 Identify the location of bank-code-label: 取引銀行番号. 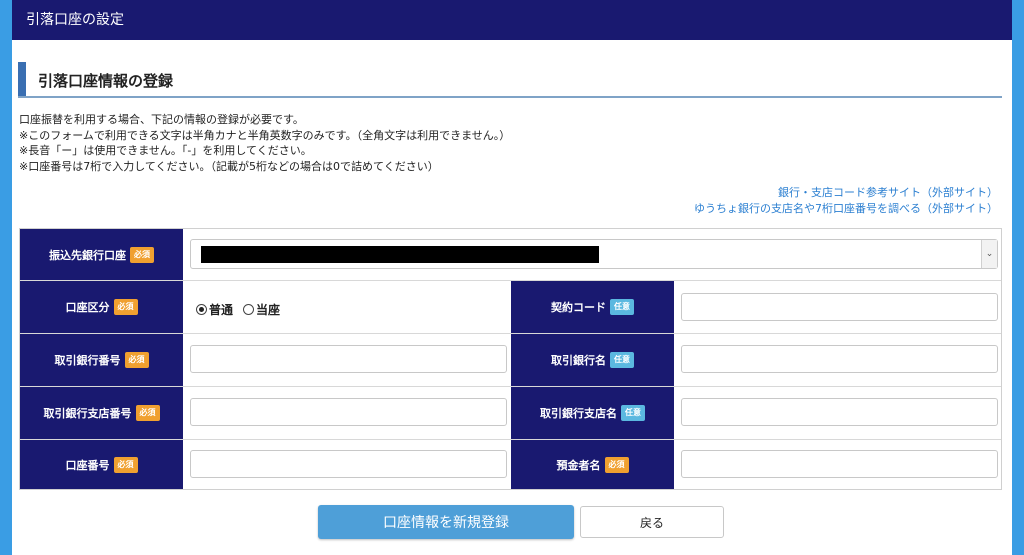
(87, 360).